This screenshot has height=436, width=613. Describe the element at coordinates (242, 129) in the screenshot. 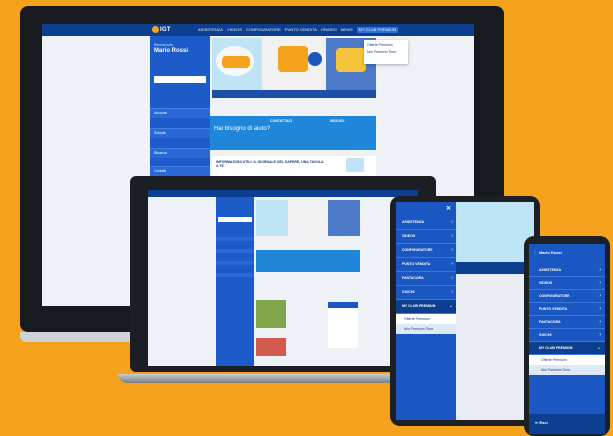

I see `help-title: Hai bisogno di aiuto?` at that location.